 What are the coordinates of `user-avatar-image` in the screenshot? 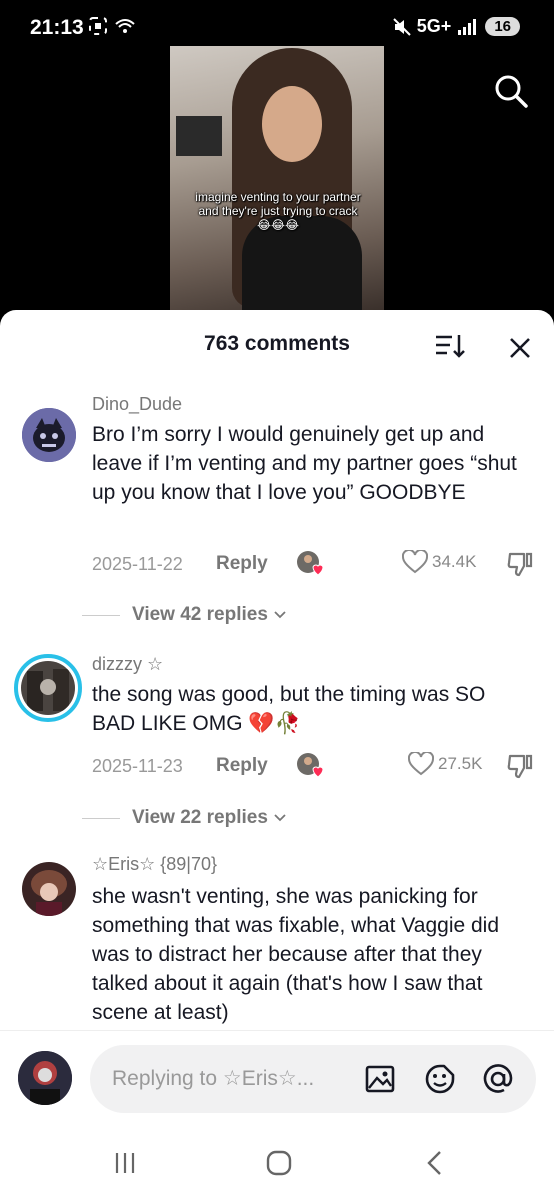 It's located at (45, 1078).